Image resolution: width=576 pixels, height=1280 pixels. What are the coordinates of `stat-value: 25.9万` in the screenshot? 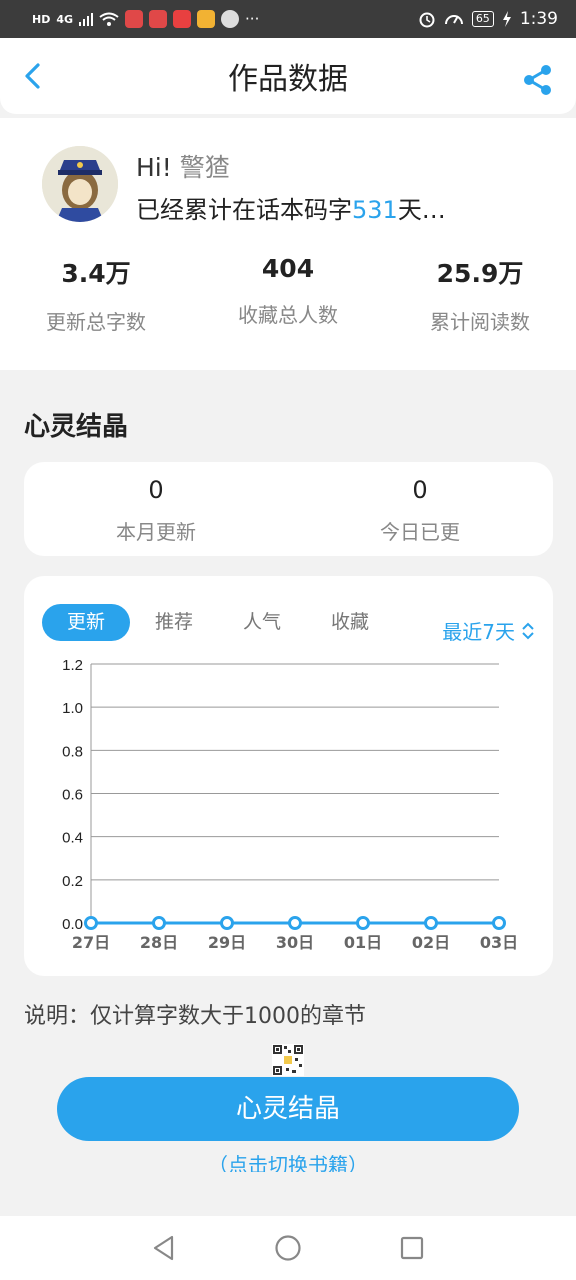 It's located at (480, 273).